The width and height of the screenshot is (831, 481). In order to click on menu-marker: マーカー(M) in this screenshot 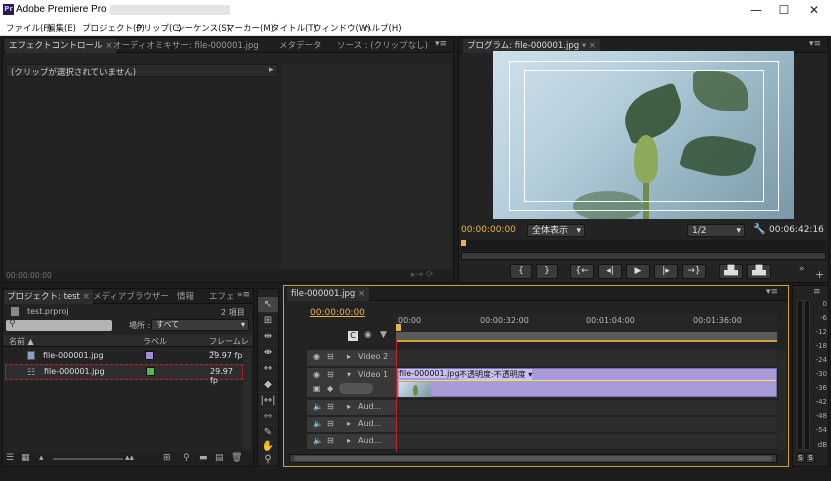, I will do `click(250, 28)`.